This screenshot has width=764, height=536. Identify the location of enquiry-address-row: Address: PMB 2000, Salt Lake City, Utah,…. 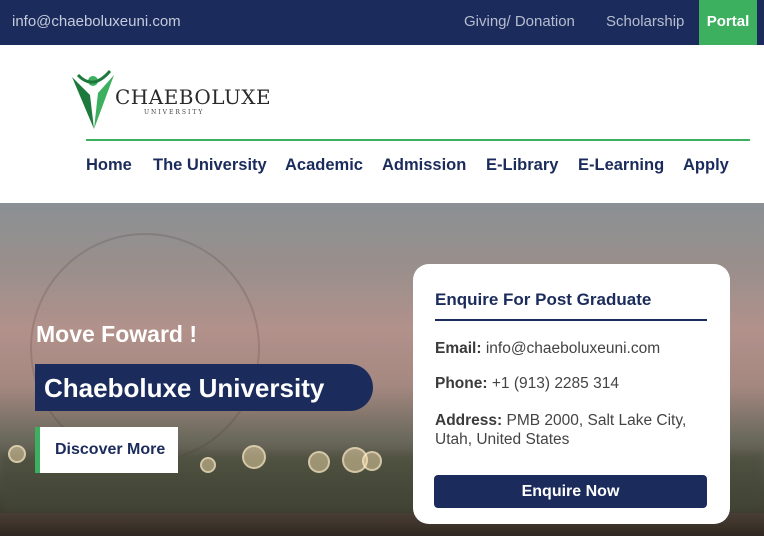
(572, 430).